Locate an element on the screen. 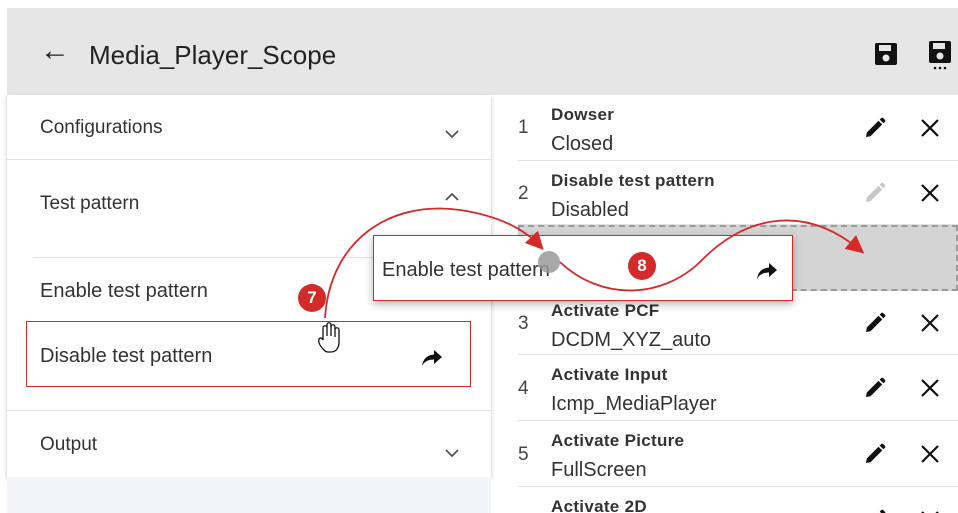 The image size is (958, 513). accordion-label: Test pattern is located at coordinates (90, 203).